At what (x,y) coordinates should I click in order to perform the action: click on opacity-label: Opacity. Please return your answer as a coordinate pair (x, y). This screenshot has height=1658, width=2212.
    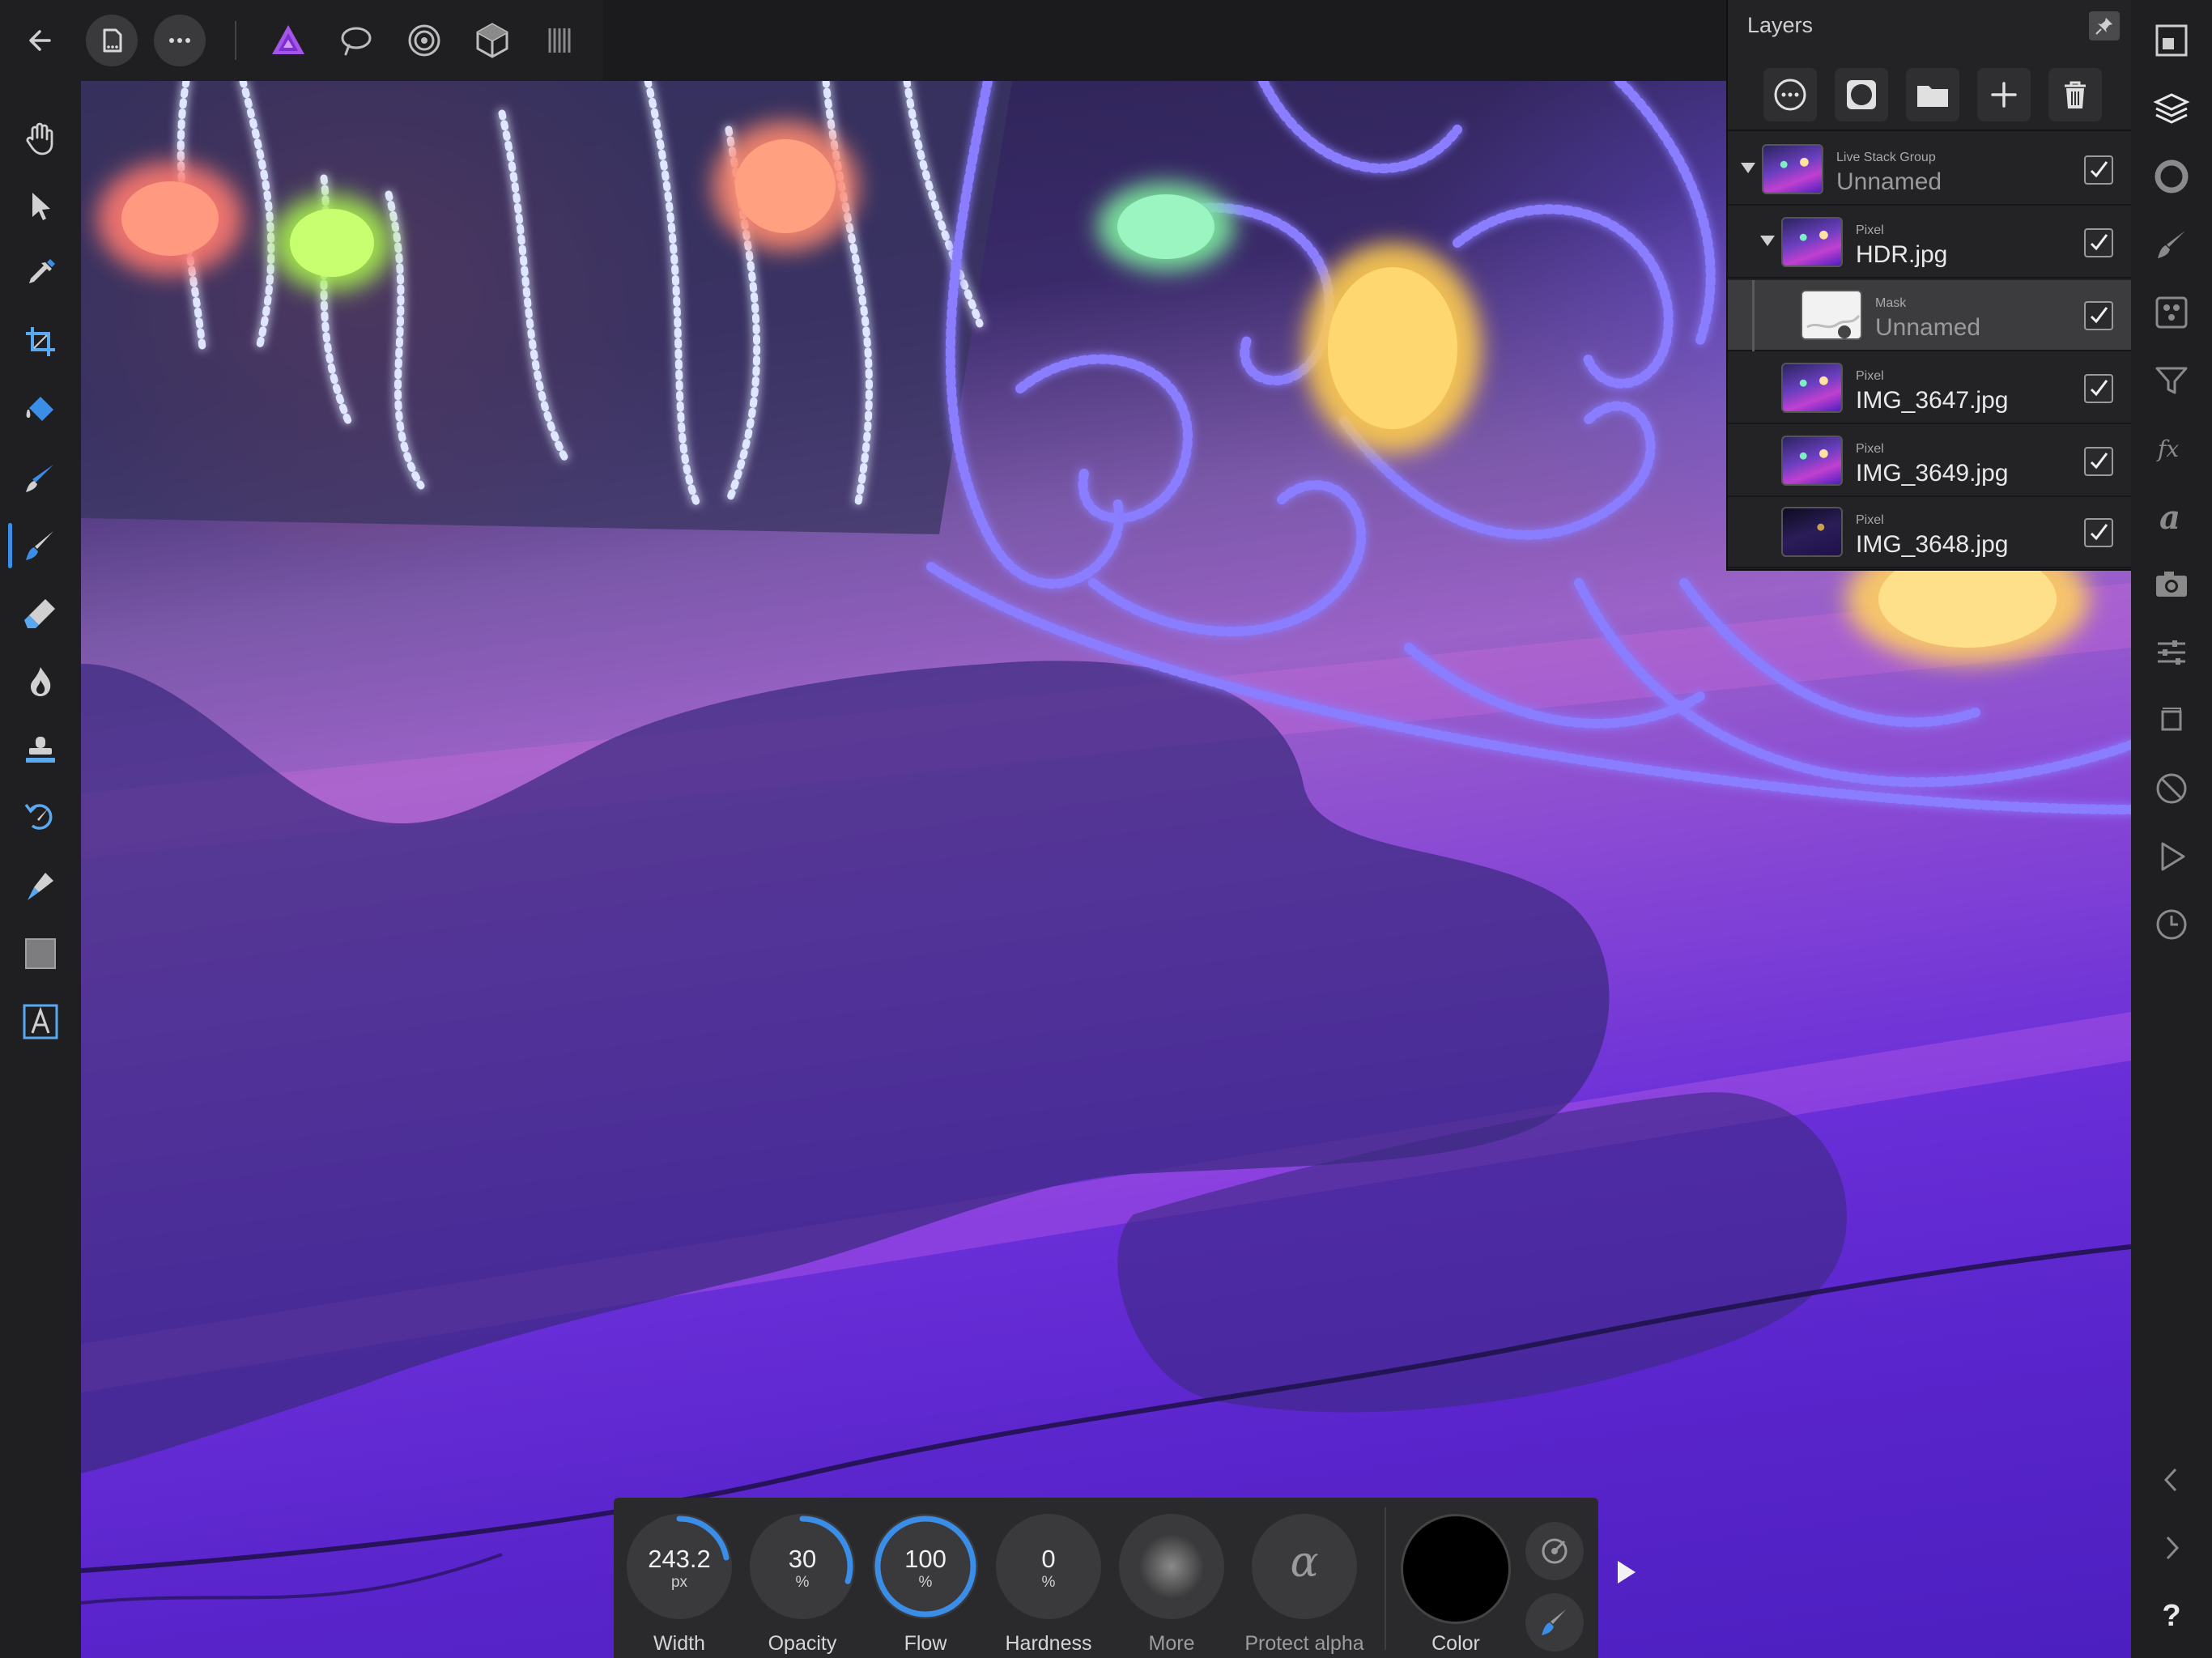
    Looking at the image, I should click on (803, 1643).